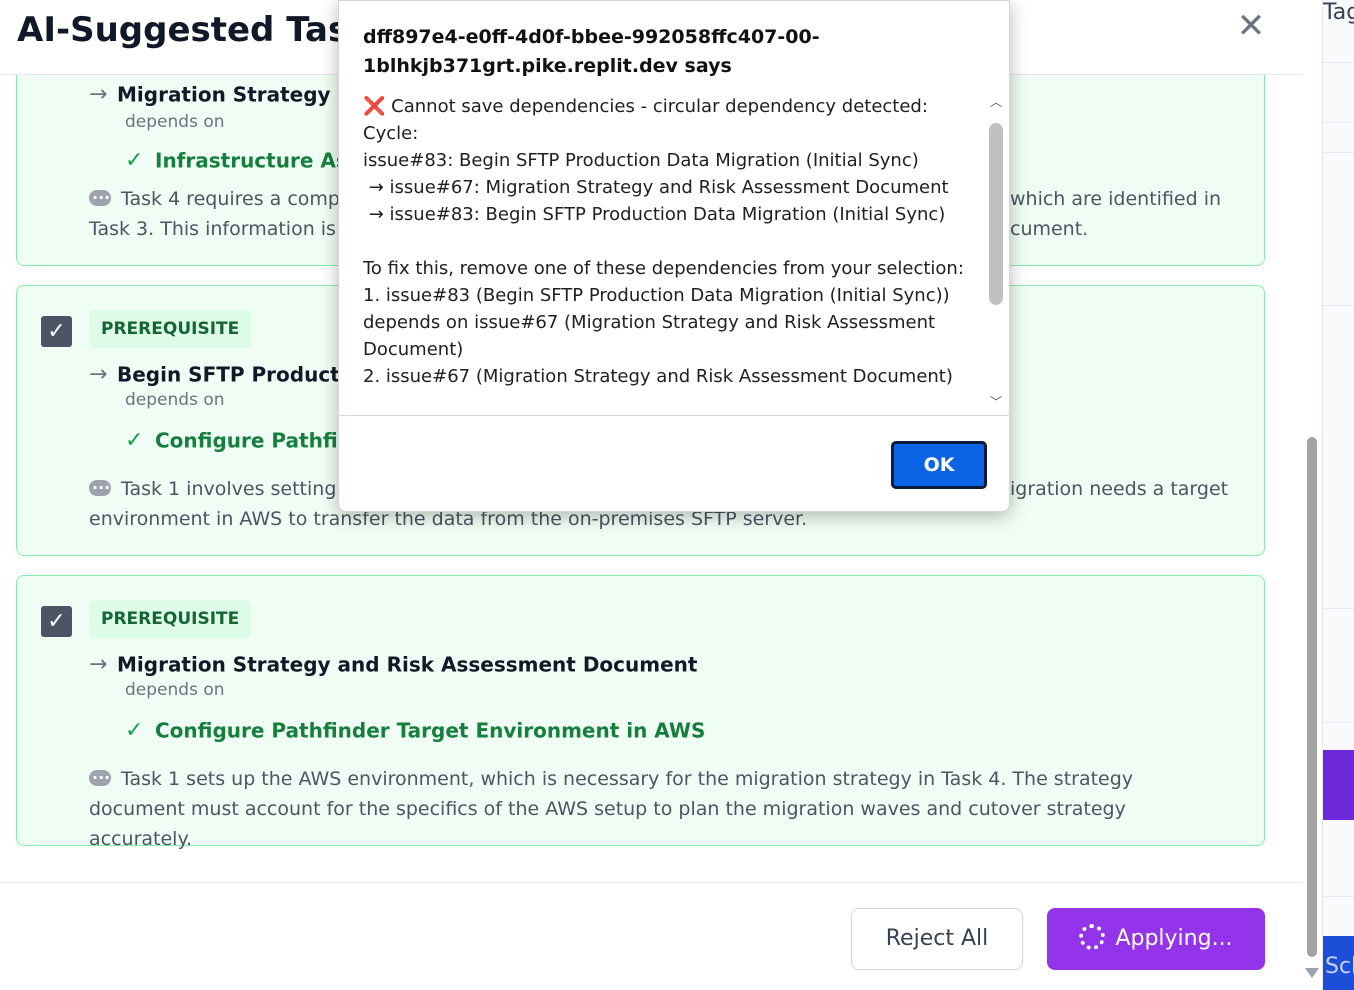 The image size is (1354, 990). Describe the element at coordinates (675, 415) in the screenshot. I see `alert-divider` at that location.